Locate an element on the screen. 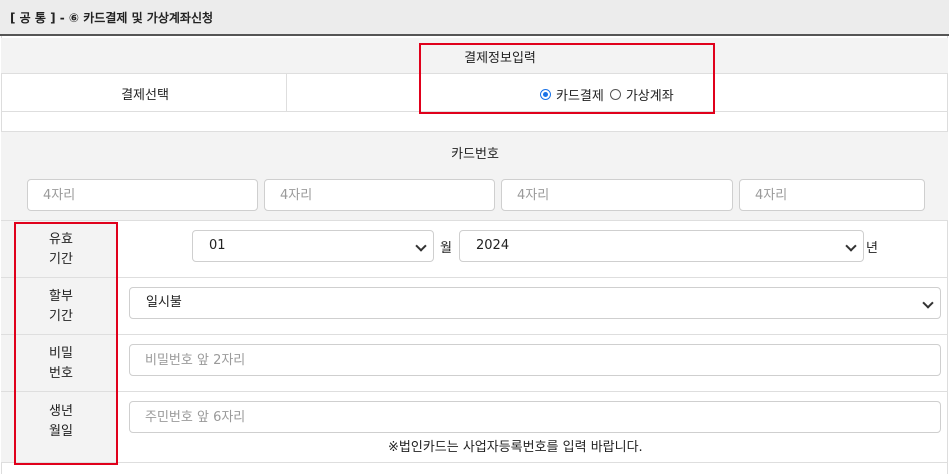 This screenshot has width=949, height=474. card-number-header: 카드번호 is located at coordinates (475, 154).